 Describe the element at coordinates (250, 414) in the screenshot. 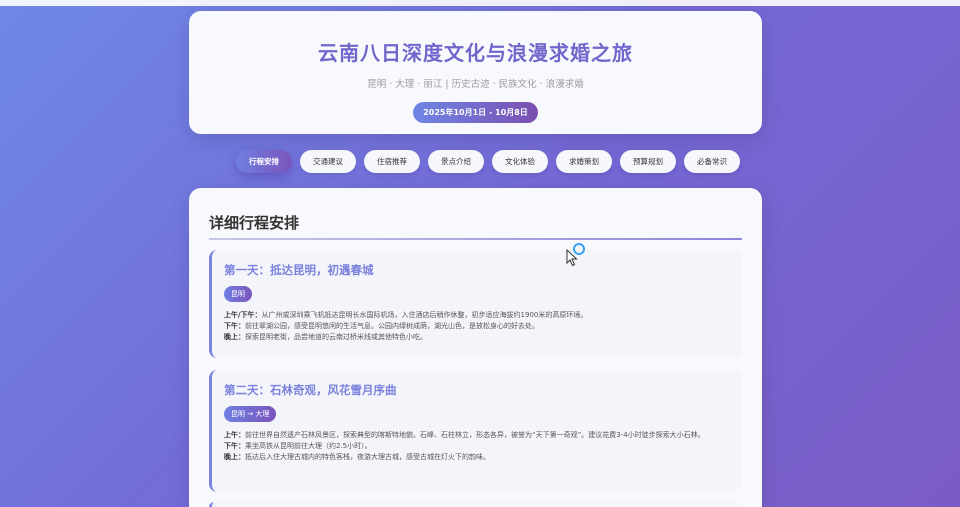

I see `location-tag: 昆明 → 大理` at that location.